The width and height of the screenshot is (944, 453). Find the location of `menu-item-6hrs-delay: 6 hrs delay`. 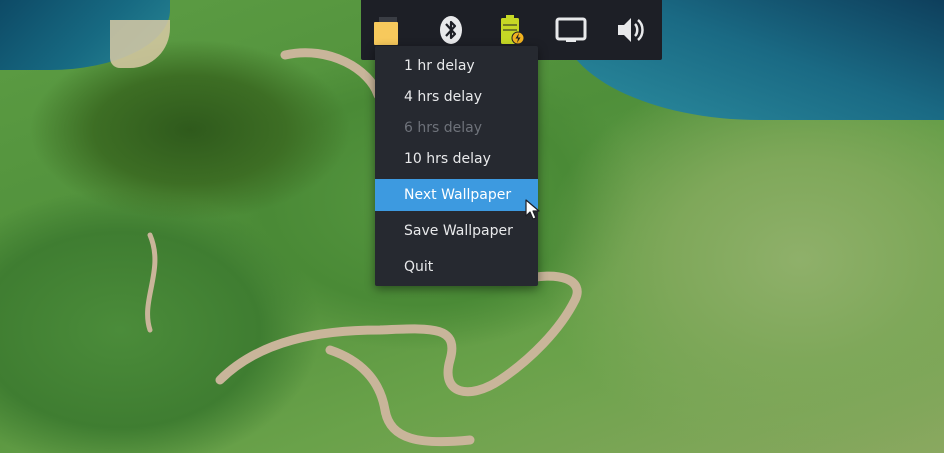

menu-item-6hrs-delay: 6 hrs delay is located at coordinates (443, 128).